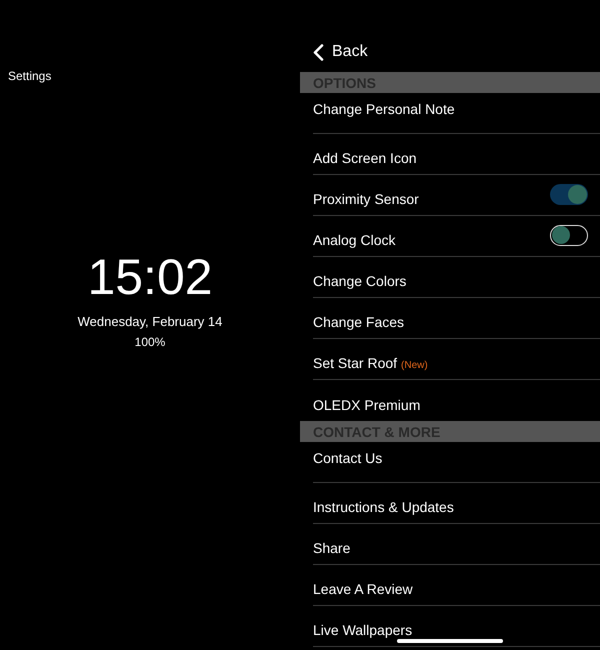 This screenshot has width=600, height=650. I want to click on chevron-left-icon, so click(318, 52).